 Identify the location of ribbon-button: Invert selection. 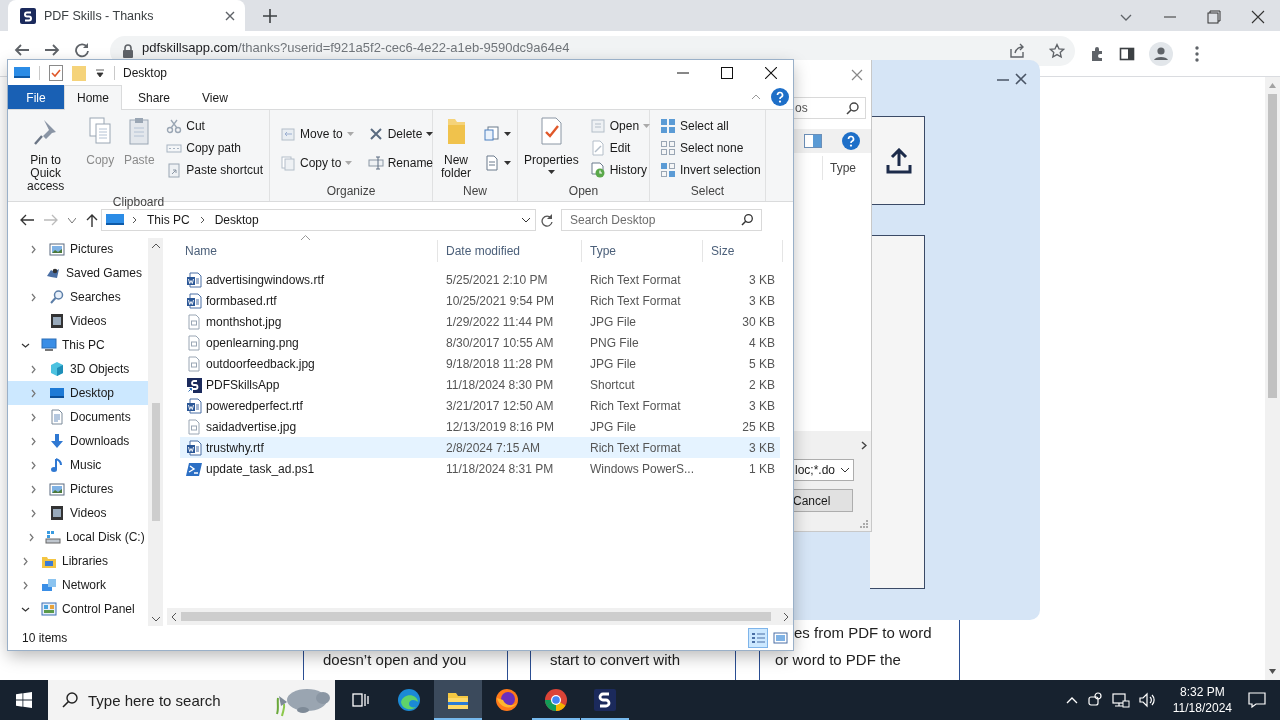
(710, 170).